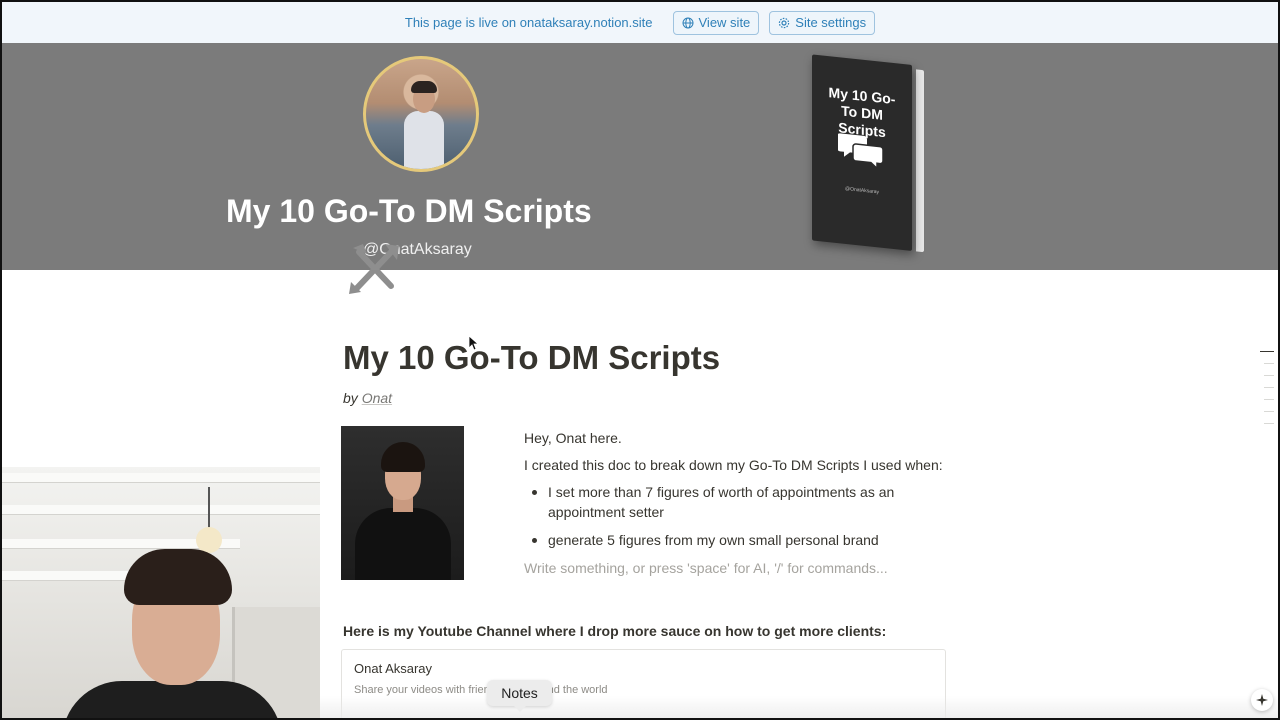 This screenshot has width=1280, height=720. I want to click on author-avatar, so click(421, 114).